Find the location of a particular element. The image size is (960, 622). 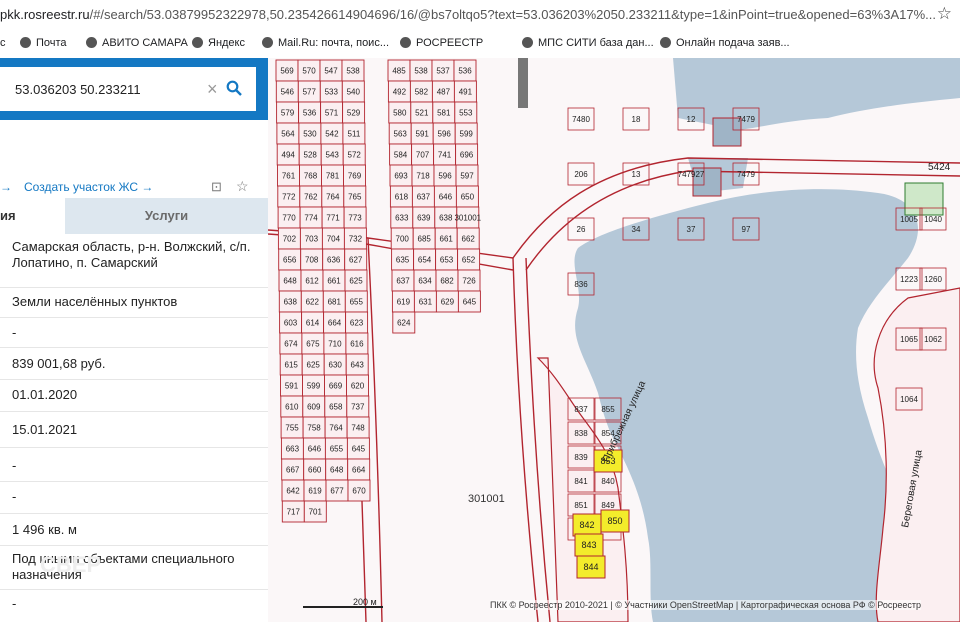

parcel-label: 633 is located at coordinates (402, 218).